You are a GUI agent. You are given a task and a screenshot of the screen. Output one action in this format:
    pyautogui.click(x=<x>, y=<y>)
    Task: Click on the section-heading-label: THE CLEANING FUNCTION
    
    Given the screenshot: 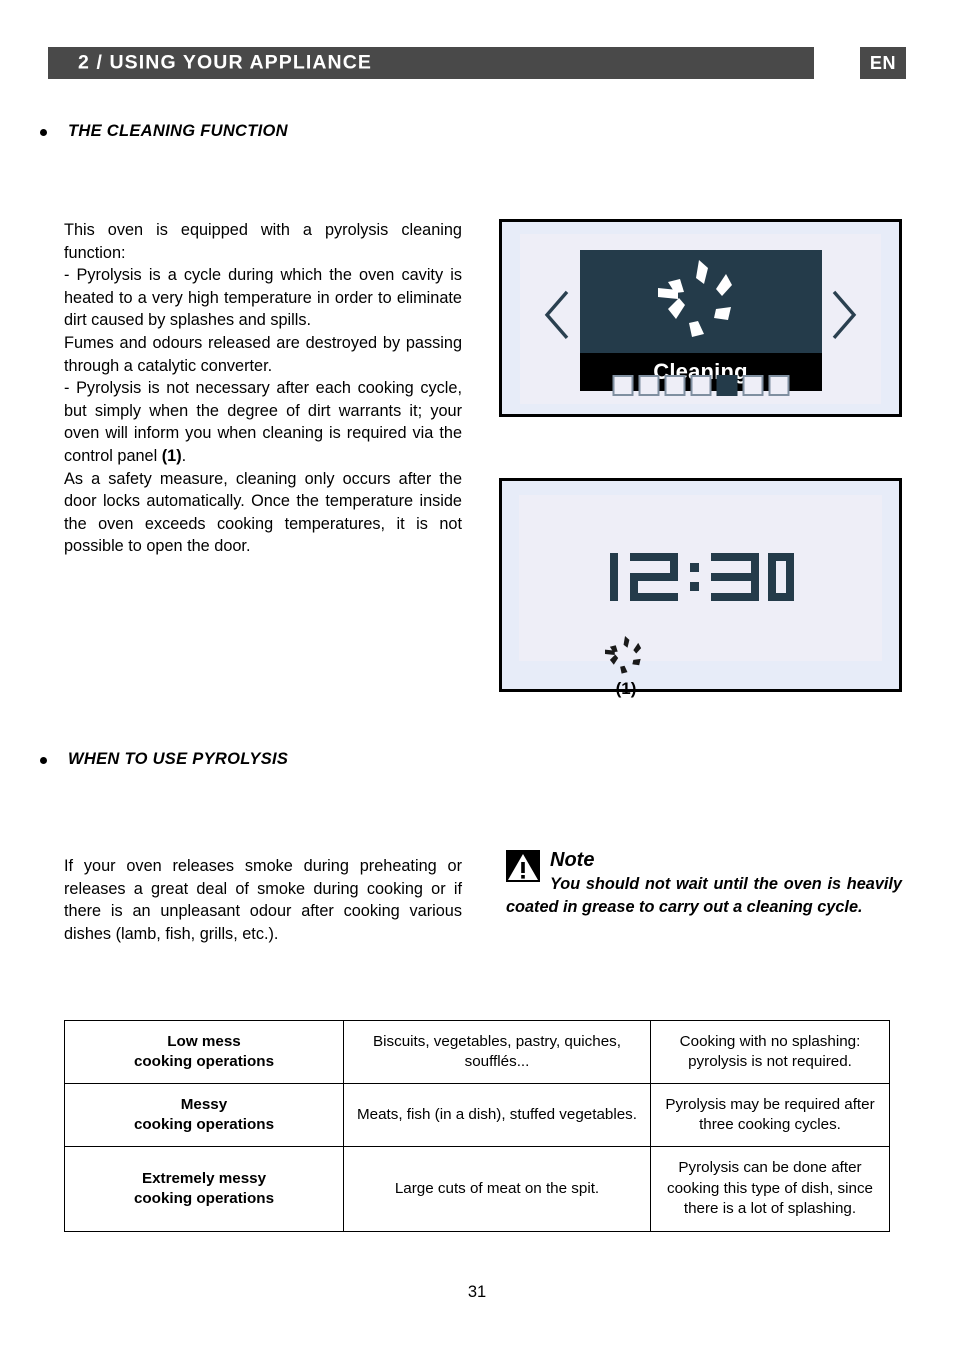 What is the action you would take?
    pyautogui.click(x=178, y=131)
    